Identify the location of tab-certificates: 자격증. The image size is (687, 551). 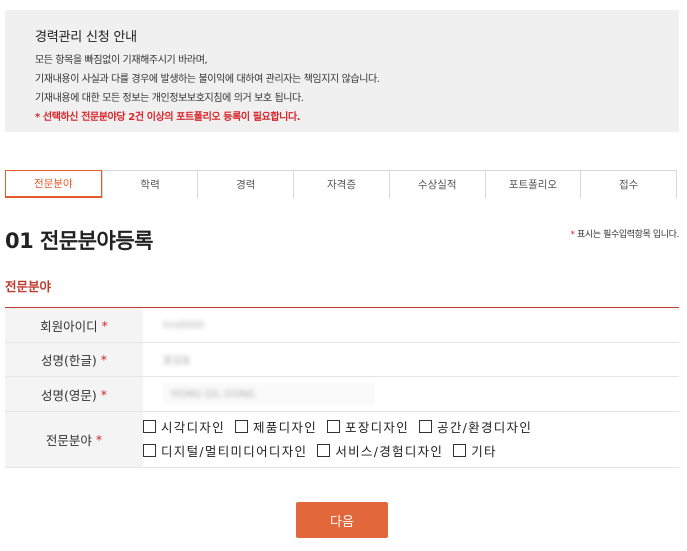
(341, 184).